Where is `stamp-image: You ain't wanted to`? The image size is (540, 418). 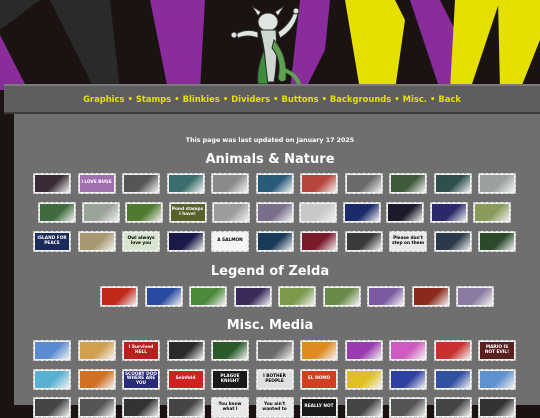
stamp-image: You ain't wanted to is located at coordinates (274, 407).